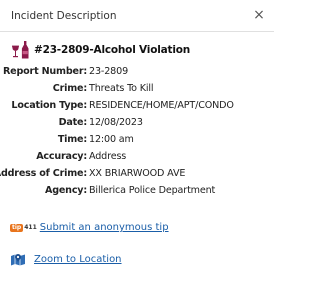 This screenshot has height=300, width=320. What do you see at coordinates (259, 15) in the screenshot?
I see `close-icon: ×` at bounding box center [259, 15].